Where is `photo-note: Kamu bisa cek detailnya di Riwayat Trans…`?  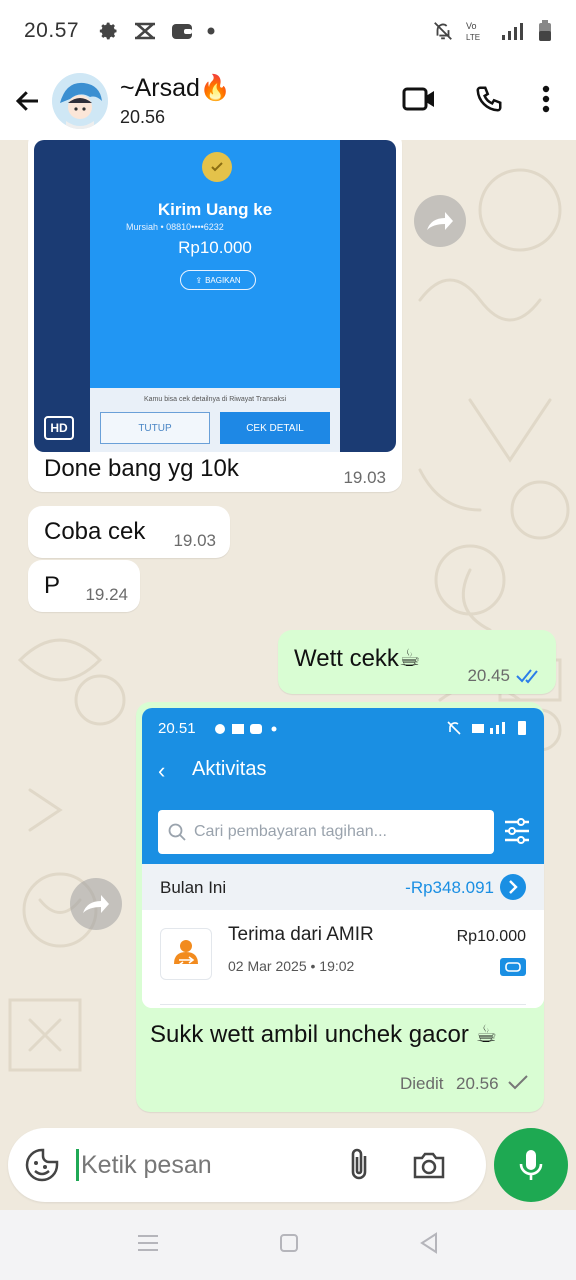 photo-note: Kamu bisa cek detailnya di Riwayat Trans… is located at coordinates (214, 399).